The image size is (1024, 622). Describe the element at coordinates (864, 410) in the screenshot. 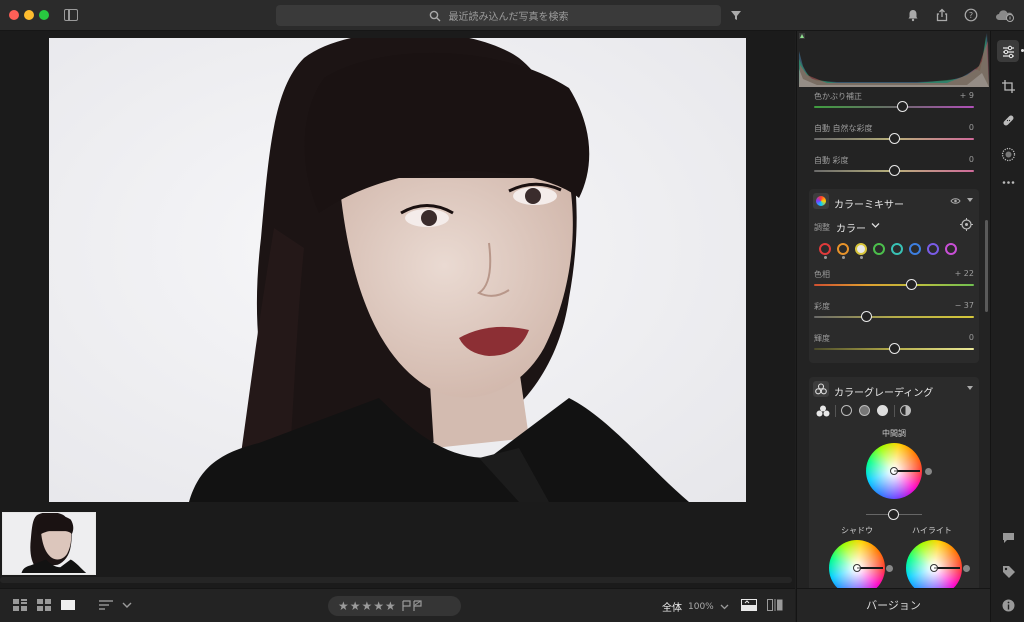

I see `midtones-view-icon` at that location.